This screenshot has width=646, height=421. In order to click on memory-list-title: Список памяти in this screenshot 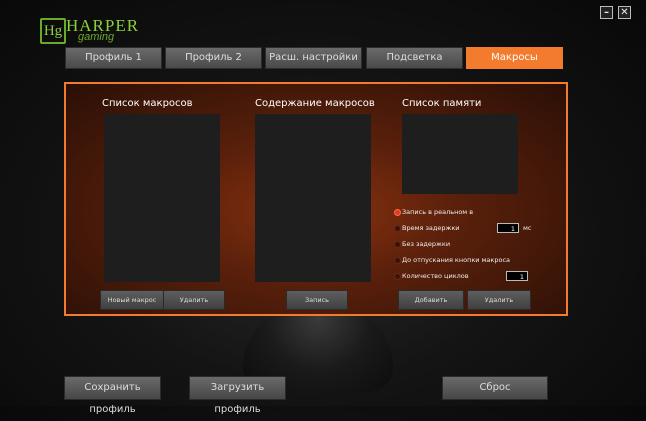, I will do `click(442, 103)`.